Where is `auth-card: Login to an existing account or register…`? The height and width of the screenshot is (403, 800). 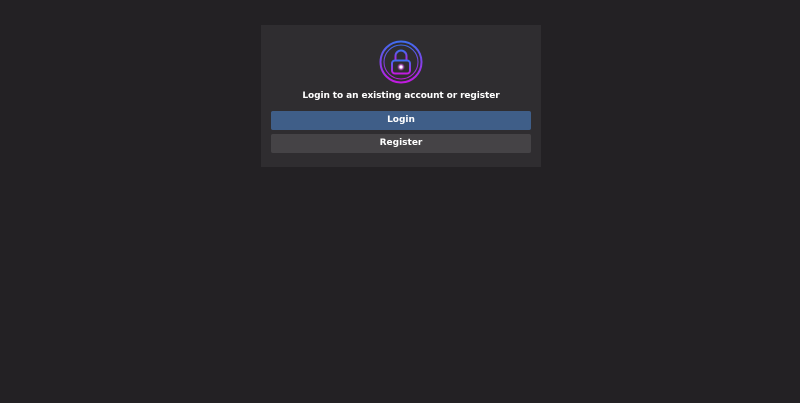 auth-card: Login to an existing account or register… is located at coordinates (401, 96).